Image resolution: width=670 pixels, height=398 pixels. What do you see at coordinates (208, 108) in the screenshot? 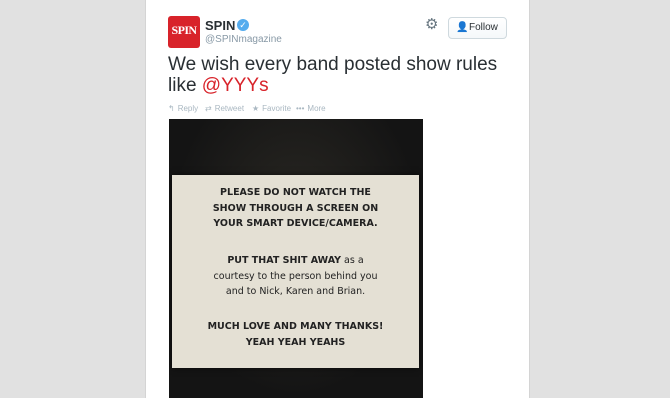
I see `retweet-icon: ⇄` at bounding box center [208, 108].